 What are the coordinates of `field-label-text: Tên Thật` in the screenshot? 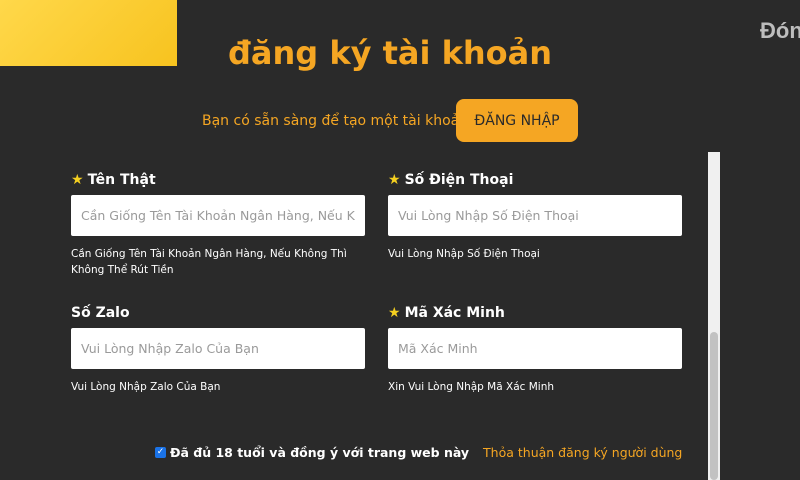 It's located at (121, 180).